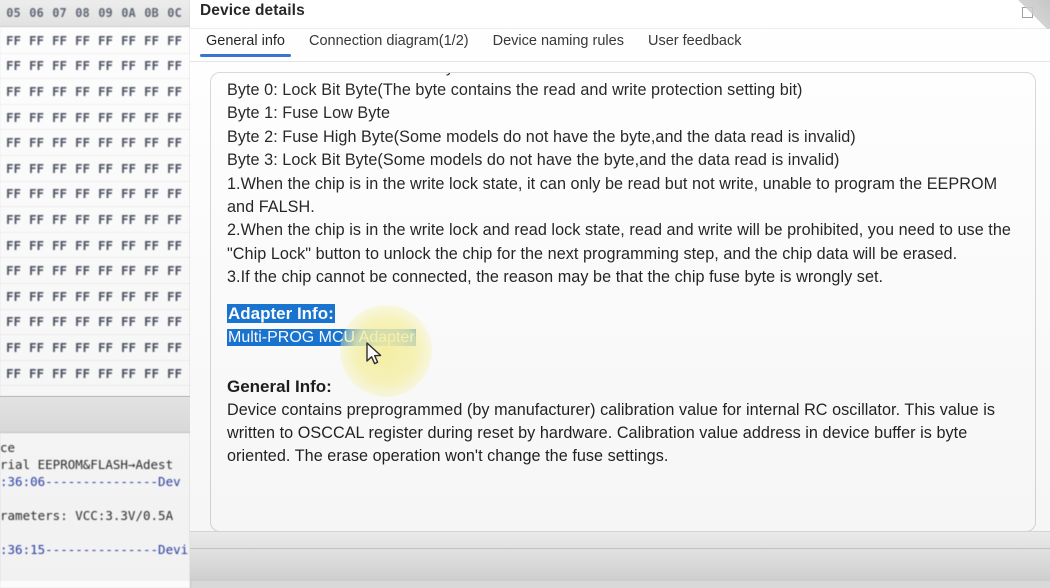 This screenshot has height=588, width=1050. Describe the element at coordinates (389, 43) in the screenshot. I see `tab-connection-diagram-1-2: Connection diagram(1/2)` at that location.